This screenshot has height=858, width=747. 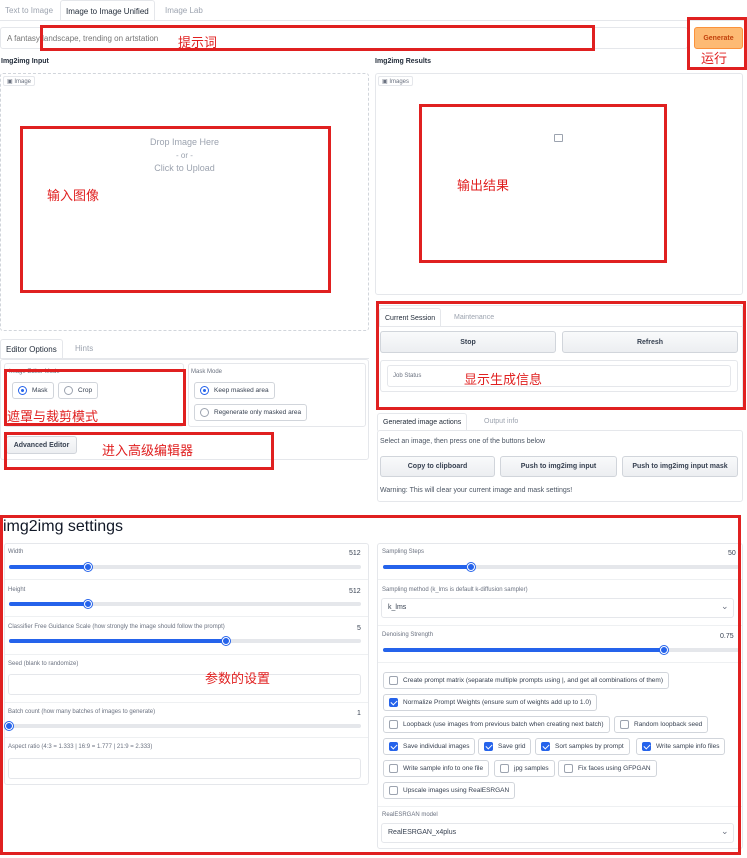 What do you see at coordinates (148, 451) in the screenshot?
I see `annotation-advanced: 进入高级编辑器` at bounding box center [148, 451].